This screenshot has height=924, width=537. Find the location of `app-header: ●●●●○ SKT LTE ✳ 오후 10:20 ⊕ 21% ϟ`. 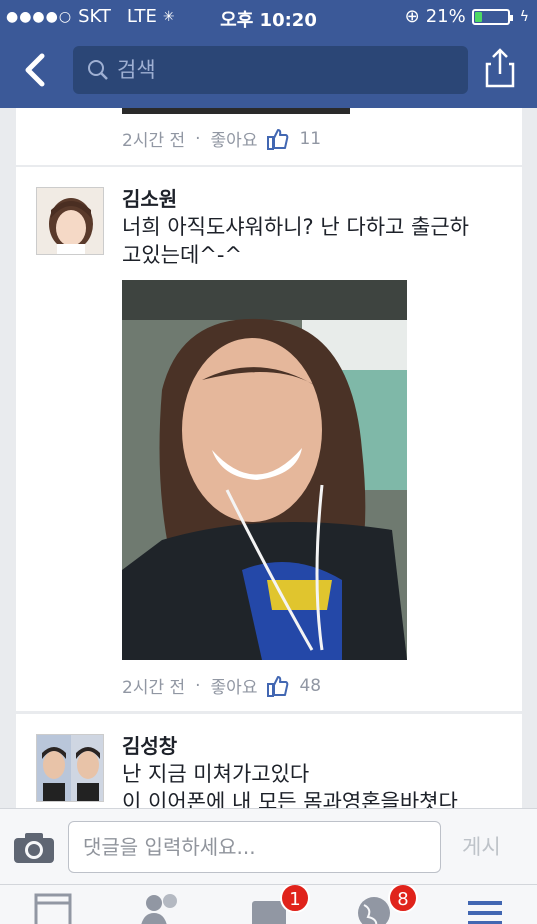

app-header: ●●●●○ SKT LTE ✳ 오후 10:20 ⊕ 21% ϟ is located at coordinates (268, 54).